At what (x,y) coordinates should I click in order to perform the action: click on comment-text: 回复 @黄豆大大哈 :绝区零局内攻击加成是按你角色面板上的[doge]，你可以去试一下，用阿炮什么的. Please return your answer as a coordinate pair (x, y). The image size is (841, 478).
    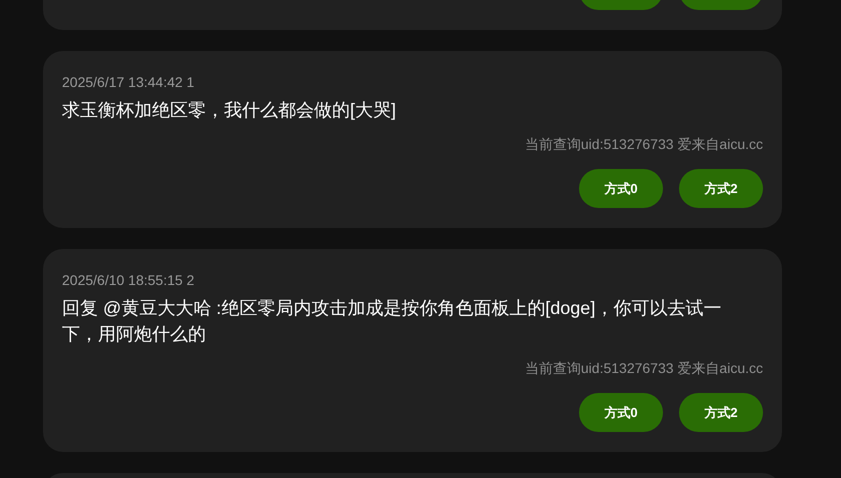
    Looking at the image, I should click on (392, 321).